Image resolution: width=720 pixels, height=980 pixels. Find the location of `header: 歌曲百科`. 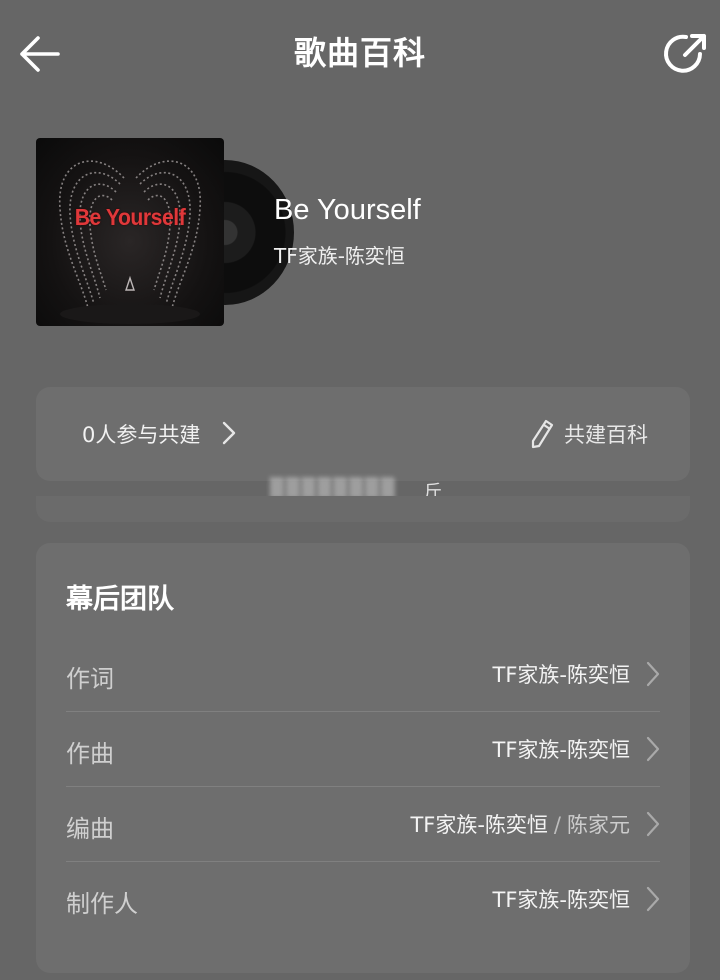

header: 歌曲百科 is located at coordinates (360, 52).